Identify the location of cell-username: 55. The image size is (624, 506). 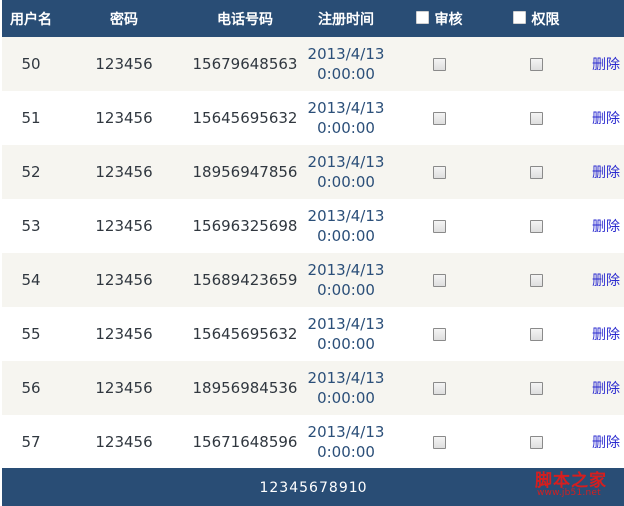
(31, 334).